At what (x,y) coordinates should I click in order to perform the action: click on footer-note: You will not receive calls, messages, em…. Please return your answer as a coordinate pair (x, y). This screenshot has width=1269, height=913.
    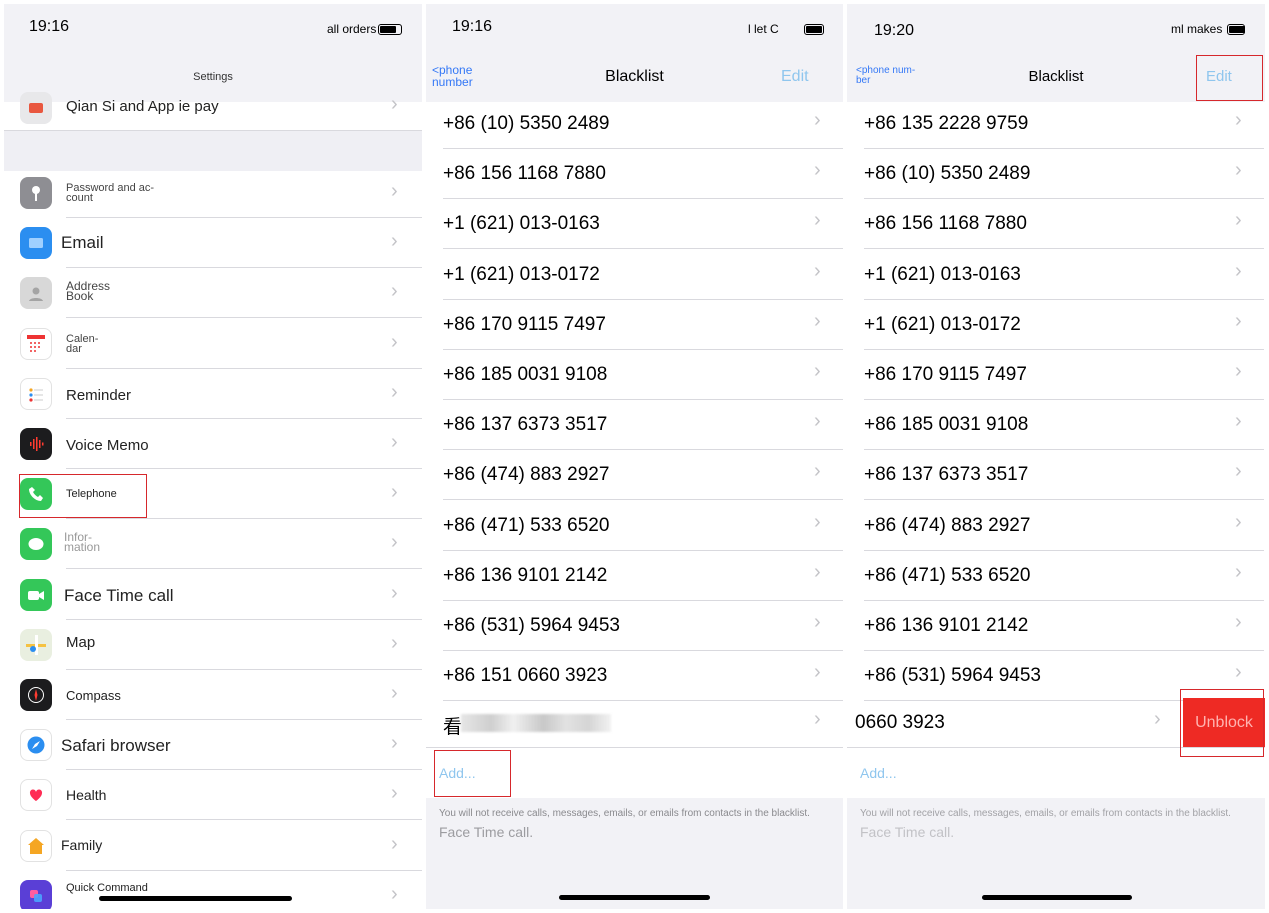
    Looking at the image, I should click on (624, 813).